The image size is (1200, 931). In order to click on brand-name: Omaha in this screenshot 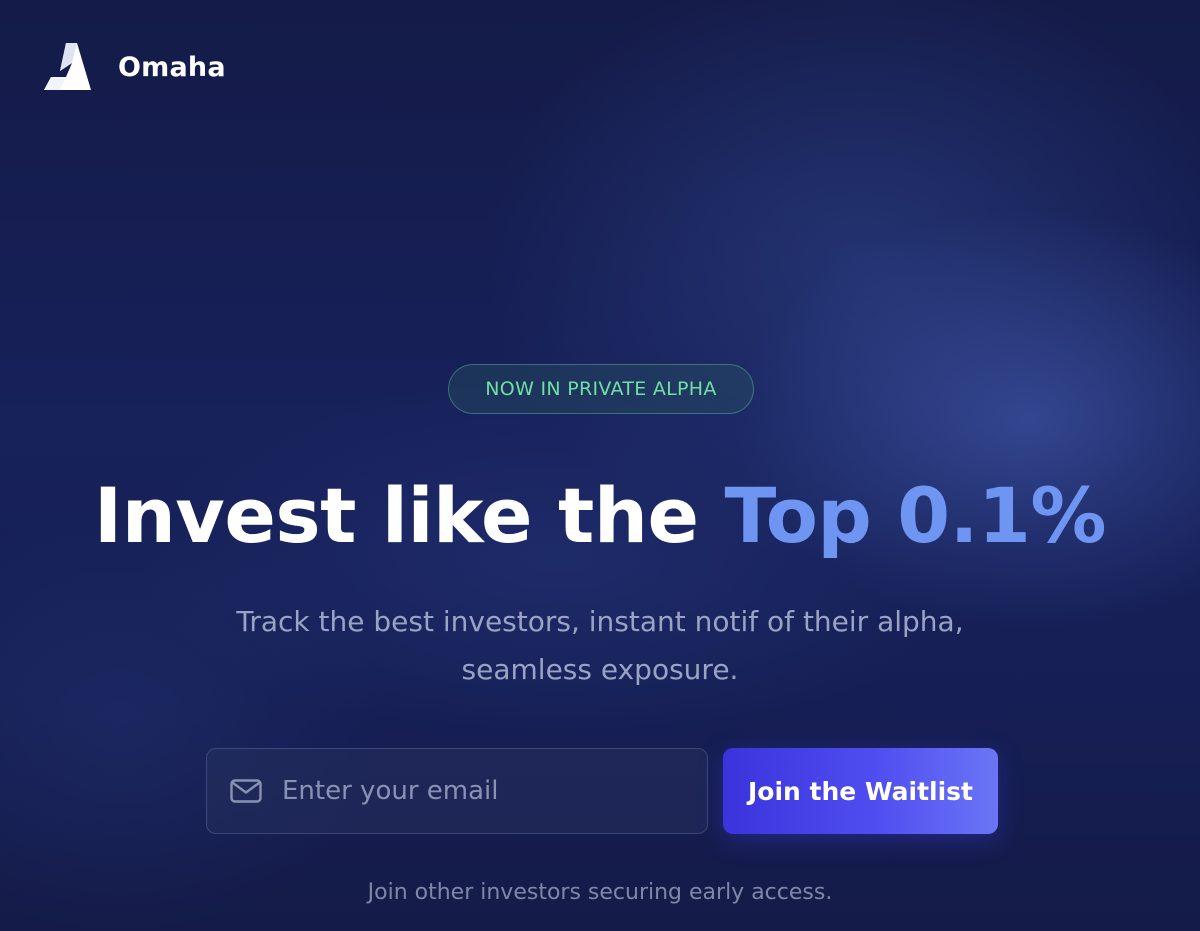, I will do `click(172, 67)`.